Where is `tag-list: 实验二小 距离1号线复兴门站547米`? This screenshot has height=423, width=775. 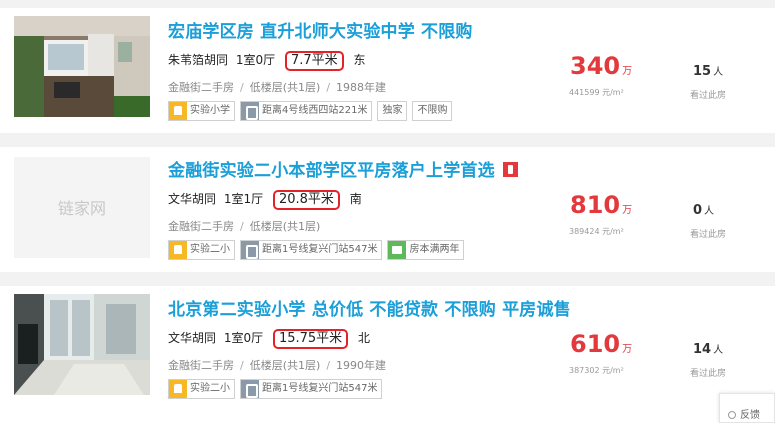
tag-list: 实验二小 距离1号线复兴门站547米 is located at coordinates (277, 389).